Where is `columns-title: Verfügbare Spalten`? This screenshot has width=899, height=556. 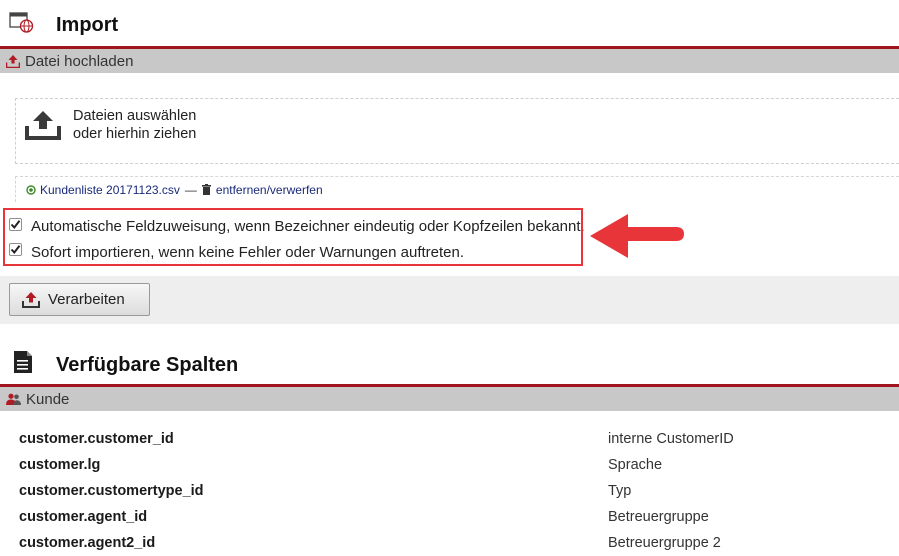 columns-title: Verfügbare Spalten is located at coordinates (147, 365).